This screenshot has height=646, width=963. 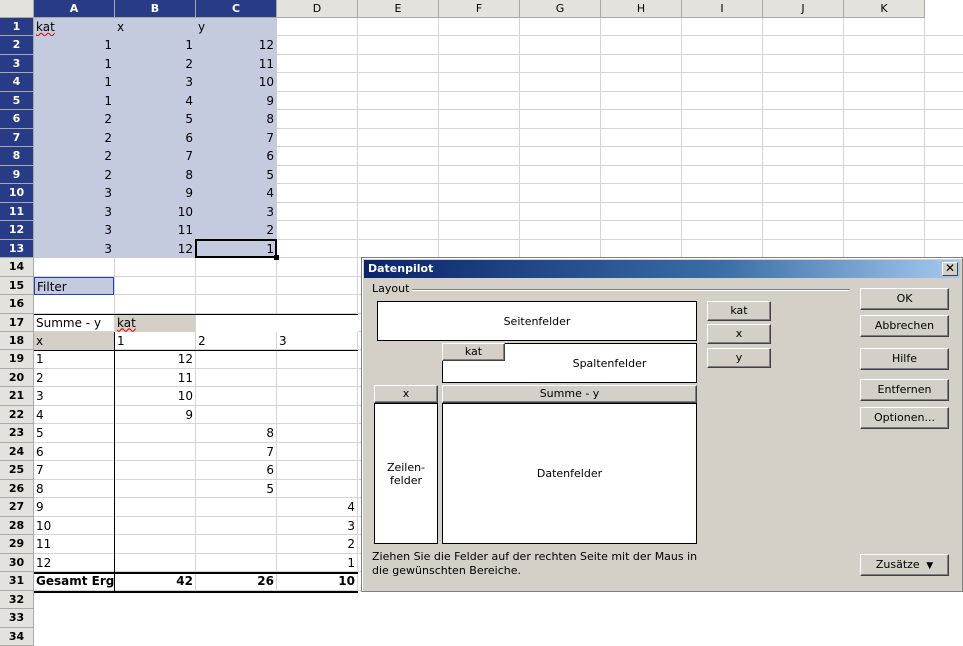 I want to click on data-fields-area: Datenfelder, so click(x=569, y=473).